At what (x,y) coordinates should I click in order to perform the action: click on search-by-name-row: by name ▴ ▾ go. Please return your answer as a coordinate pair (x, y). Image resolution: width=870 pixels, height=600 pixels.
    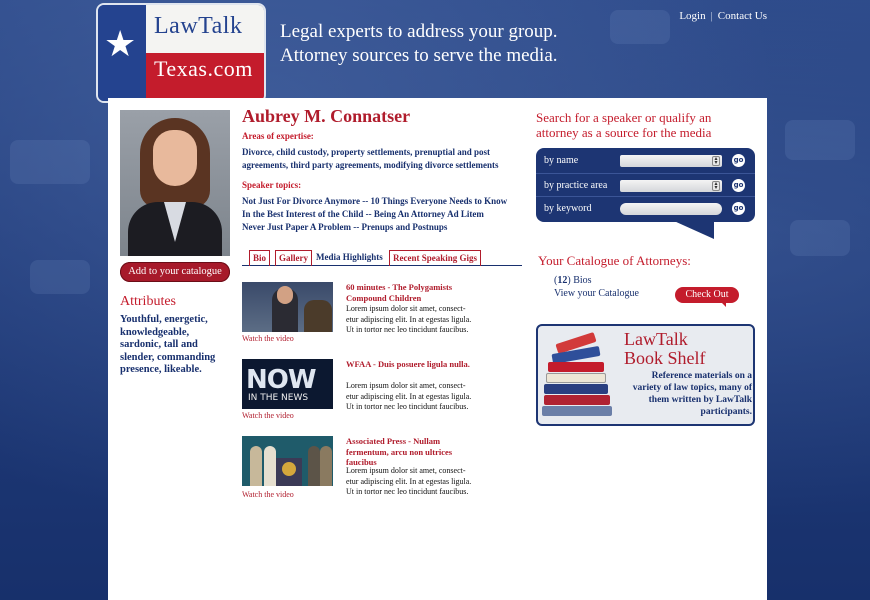
    Looking at the image, I should click on (645, 161).